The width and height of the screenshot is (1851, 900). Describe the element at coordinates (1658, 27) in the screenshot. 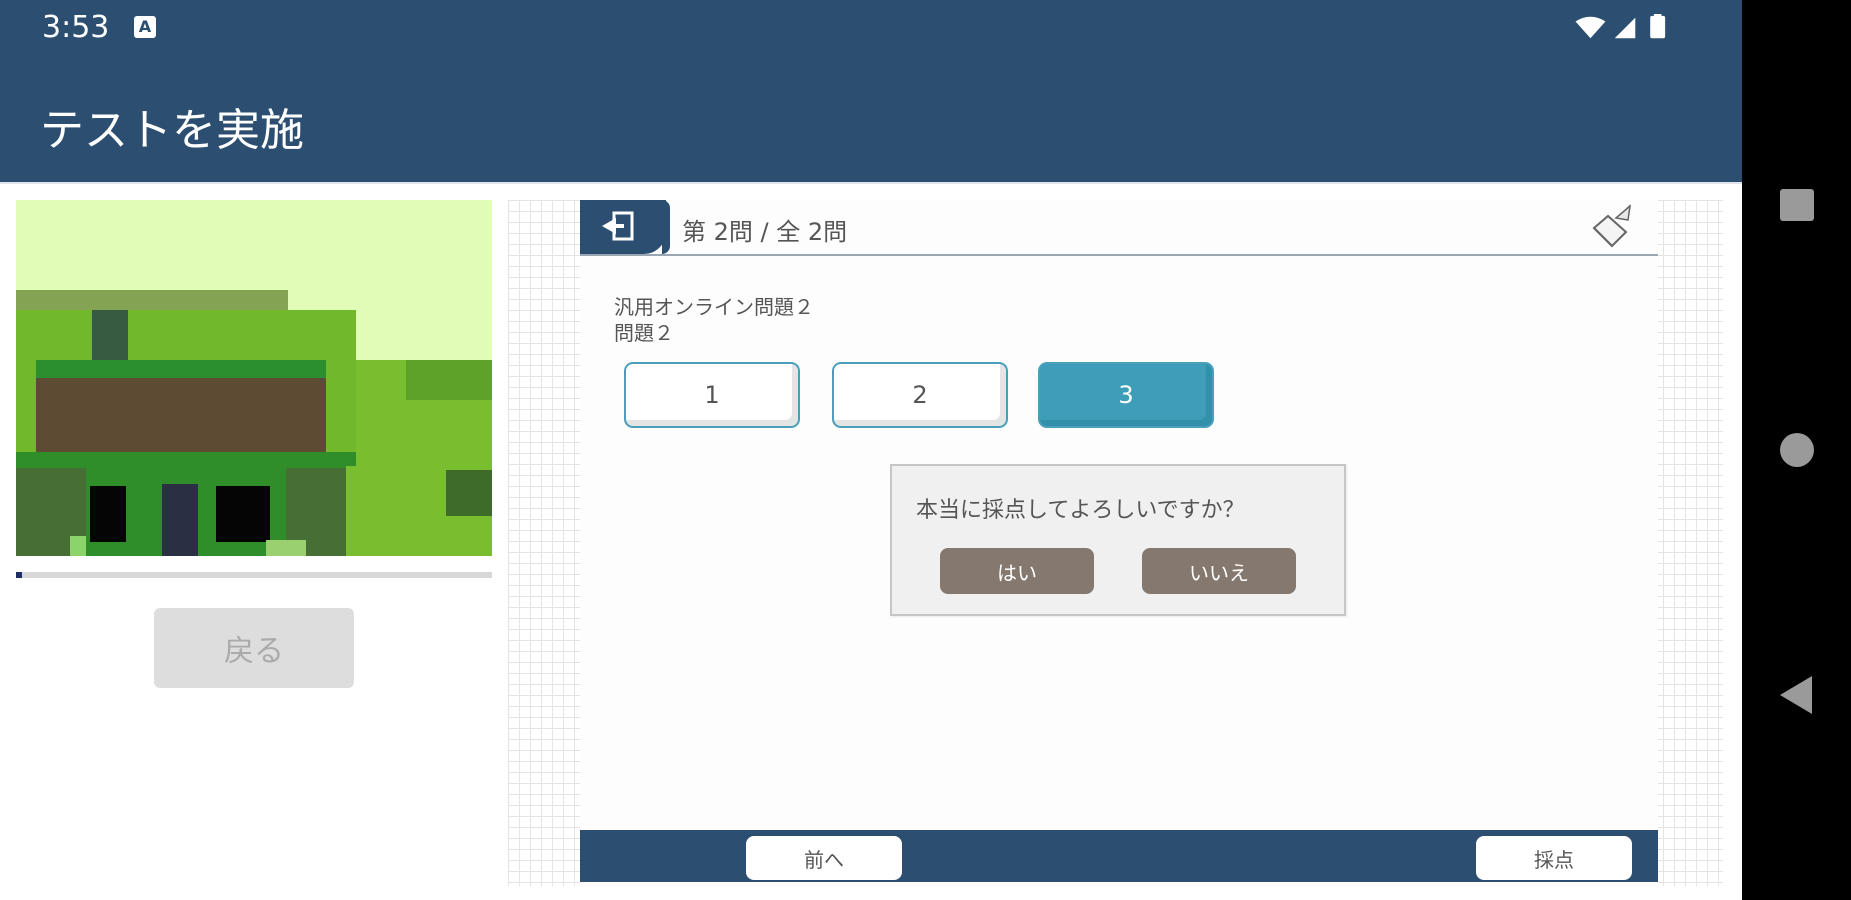

I see `battery-icon` at that location.